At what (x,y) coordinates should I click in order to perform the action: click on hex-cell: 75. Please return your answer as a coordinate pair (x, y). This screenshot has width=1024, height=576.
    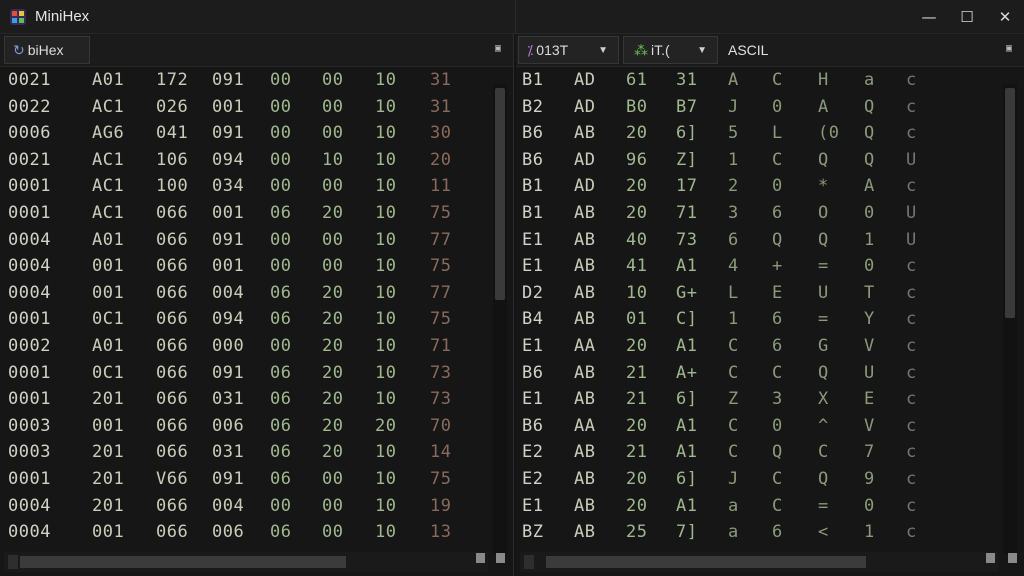
    Looking at the image, I should click on (440, 213).